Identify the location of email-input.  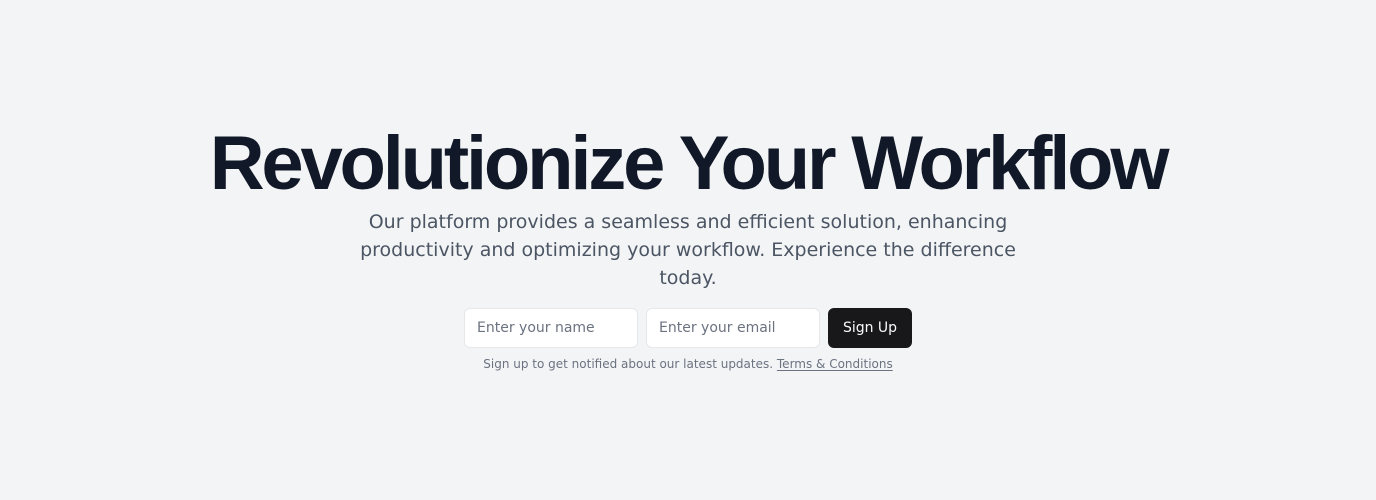
(733, 328).